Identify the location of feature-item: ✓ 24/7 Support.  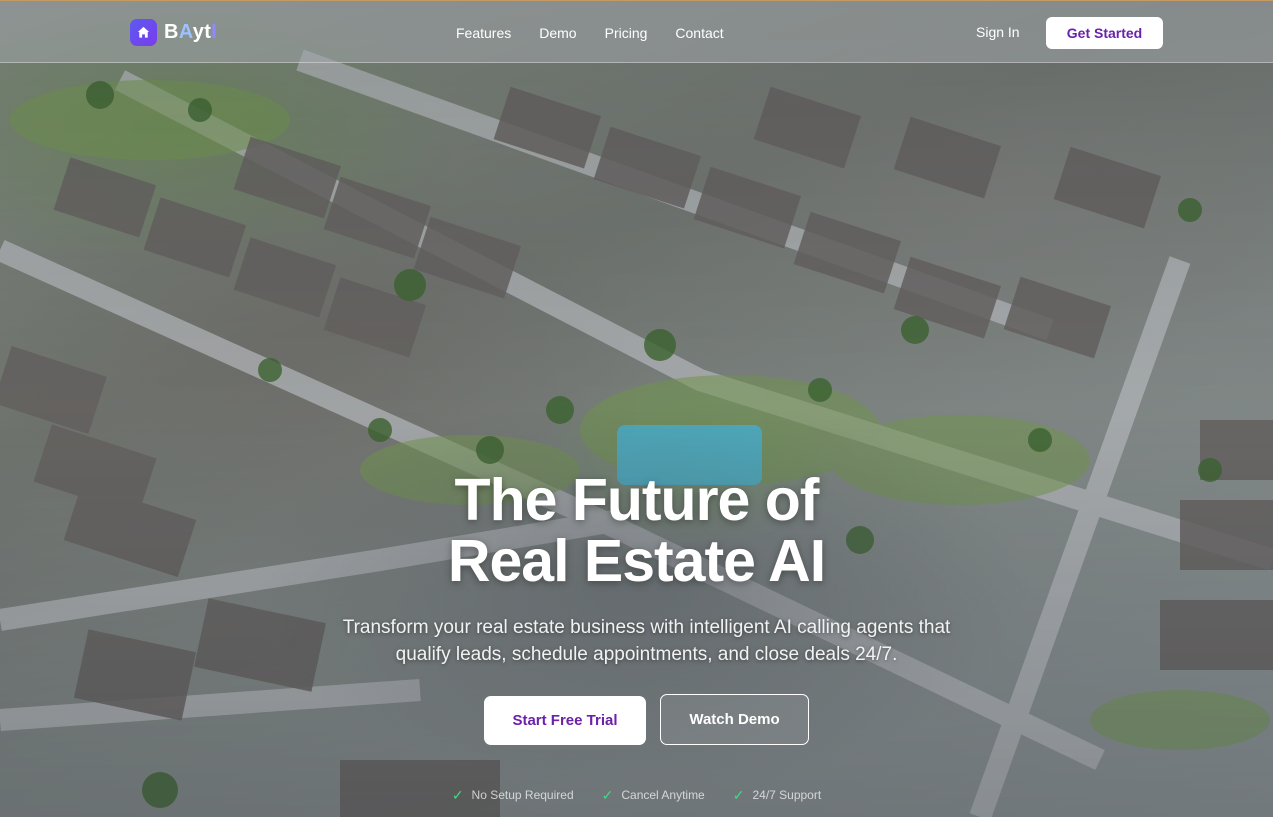
(777, 795).